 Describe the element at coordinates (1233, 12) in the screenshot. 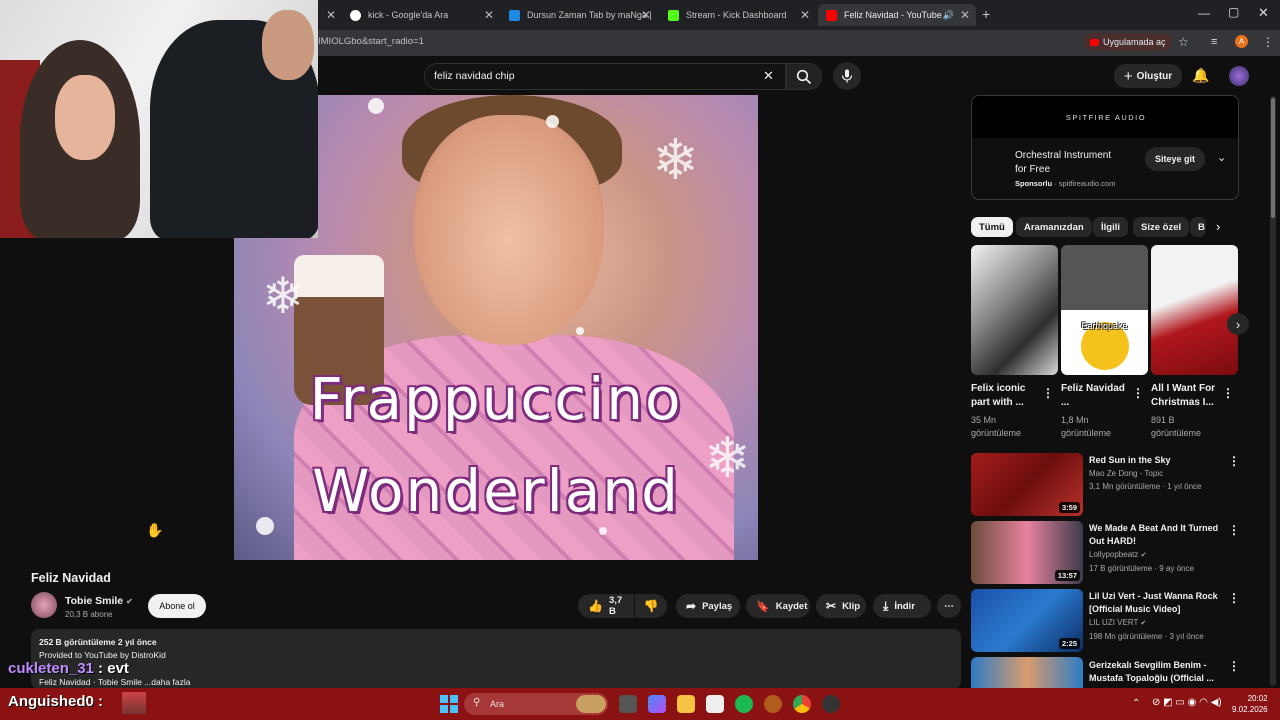

I see `maximize-icon: ▢` at that location.